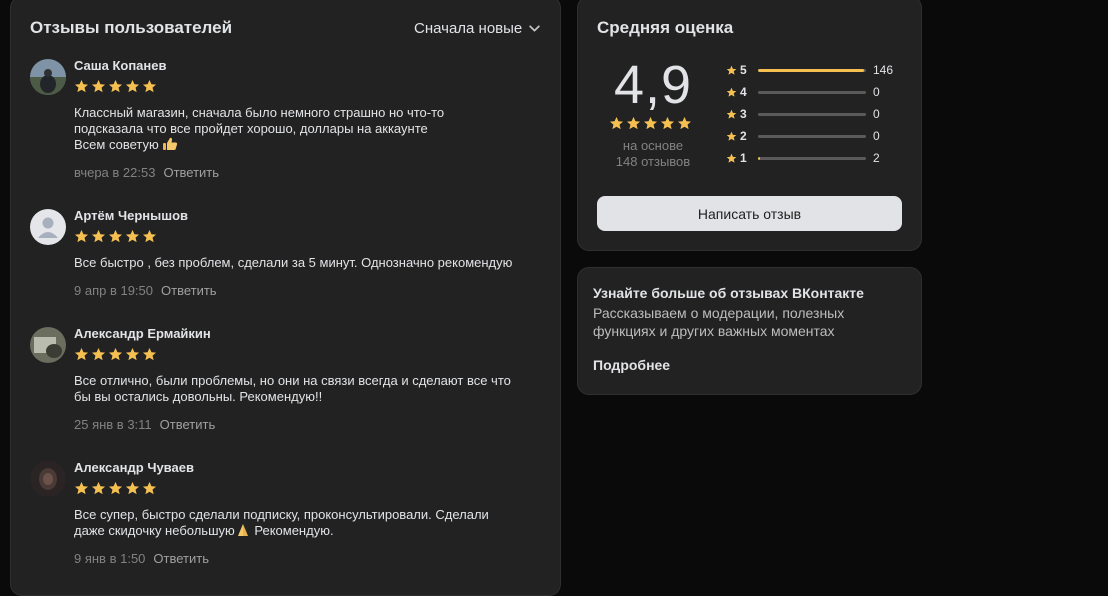 The height and width of the screenshot is (596, 1108). What do you see at coordinates (653, 145) in the screenshot?
I see `based-on-label: на основе` at bounding box center [653, 145].